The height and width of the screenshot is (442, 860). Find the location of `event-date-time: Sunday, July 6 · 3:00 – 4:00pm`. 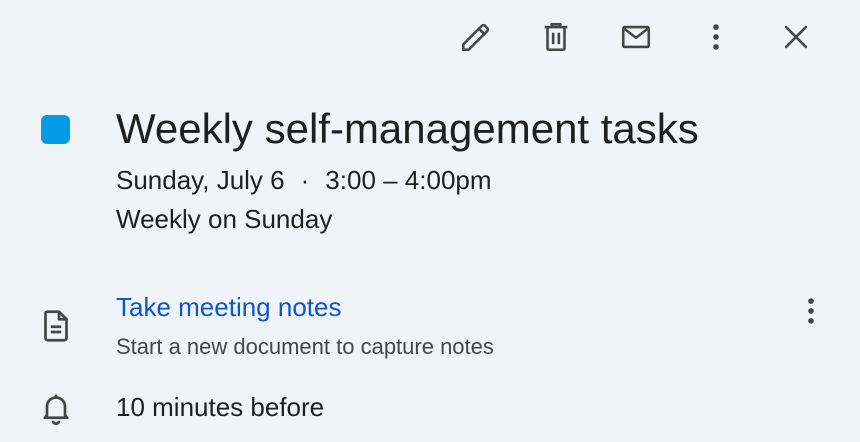

event-date-time: Sunday, July 6 · 3:00 – 4:00pm is located at coordinates (304, 180).